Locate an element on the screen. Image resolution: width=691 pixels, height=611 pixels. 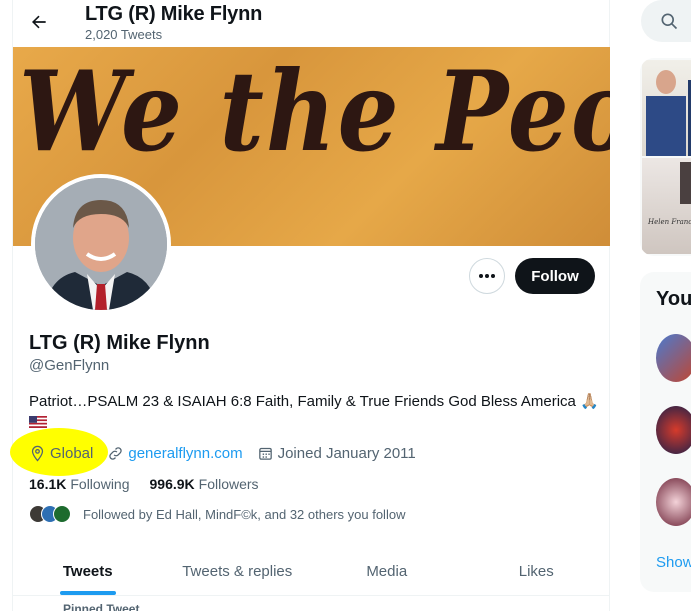
following-link: 16.1K Following is located at coordinates (79, 484).